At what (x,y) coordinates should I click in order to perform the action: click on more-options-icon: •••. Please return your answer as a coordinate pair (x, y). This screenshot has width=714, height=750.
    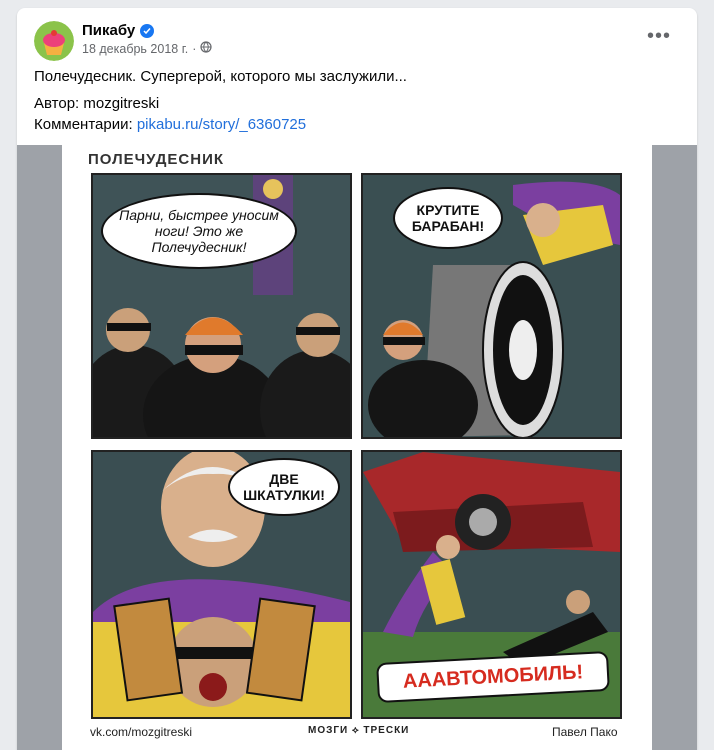
    Looking at the image, I should click on (659, 36).